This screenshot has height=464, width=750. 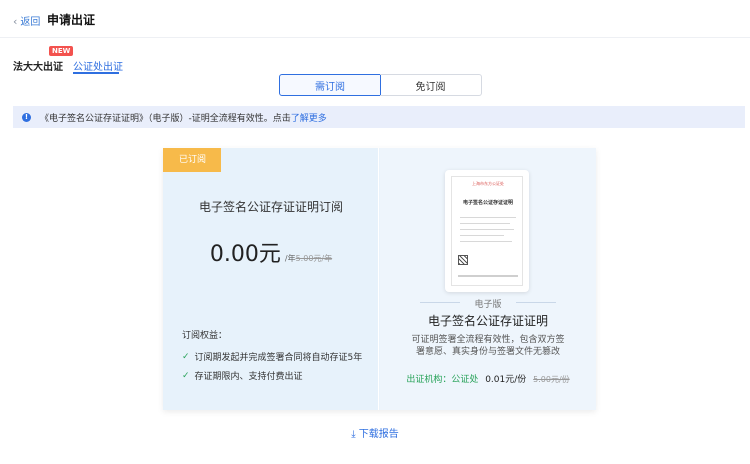 I want to click on price-row: 0.00元 /年 5.00元/年, so click(x=271, y=252).